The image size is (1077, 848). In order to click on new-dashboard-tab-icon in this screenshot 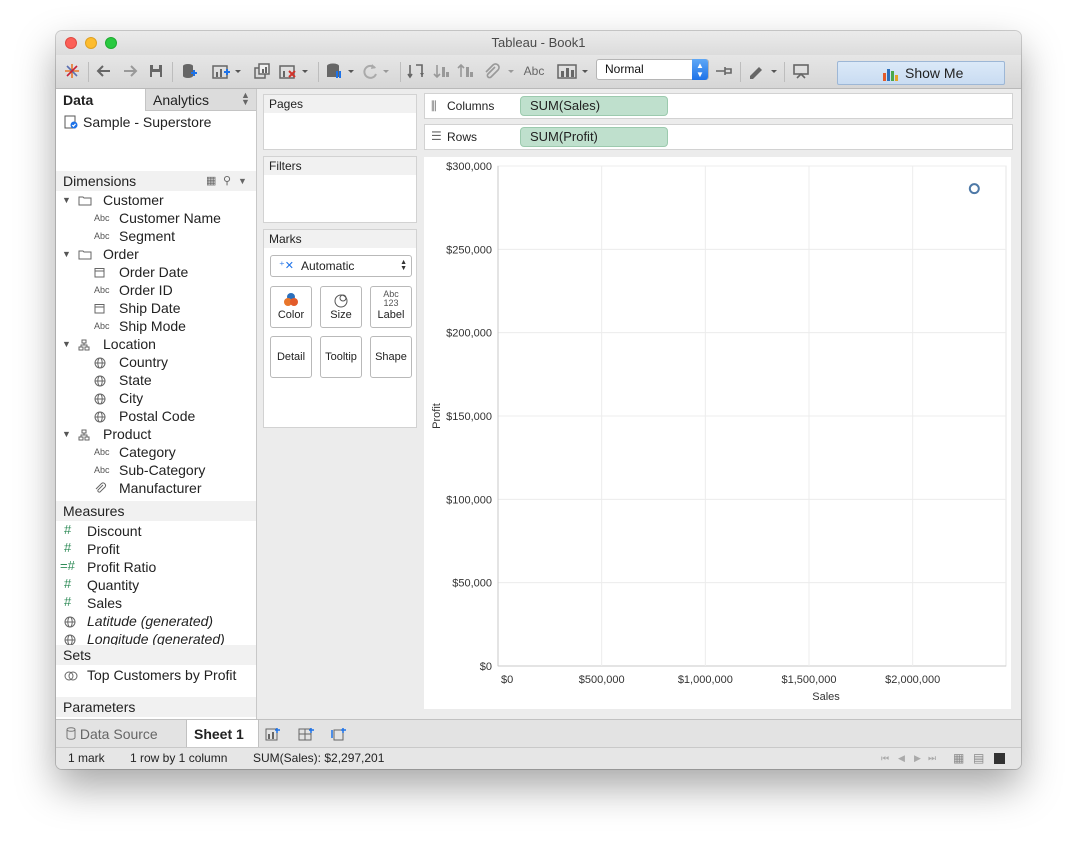, I will do `click(308, 734)`.